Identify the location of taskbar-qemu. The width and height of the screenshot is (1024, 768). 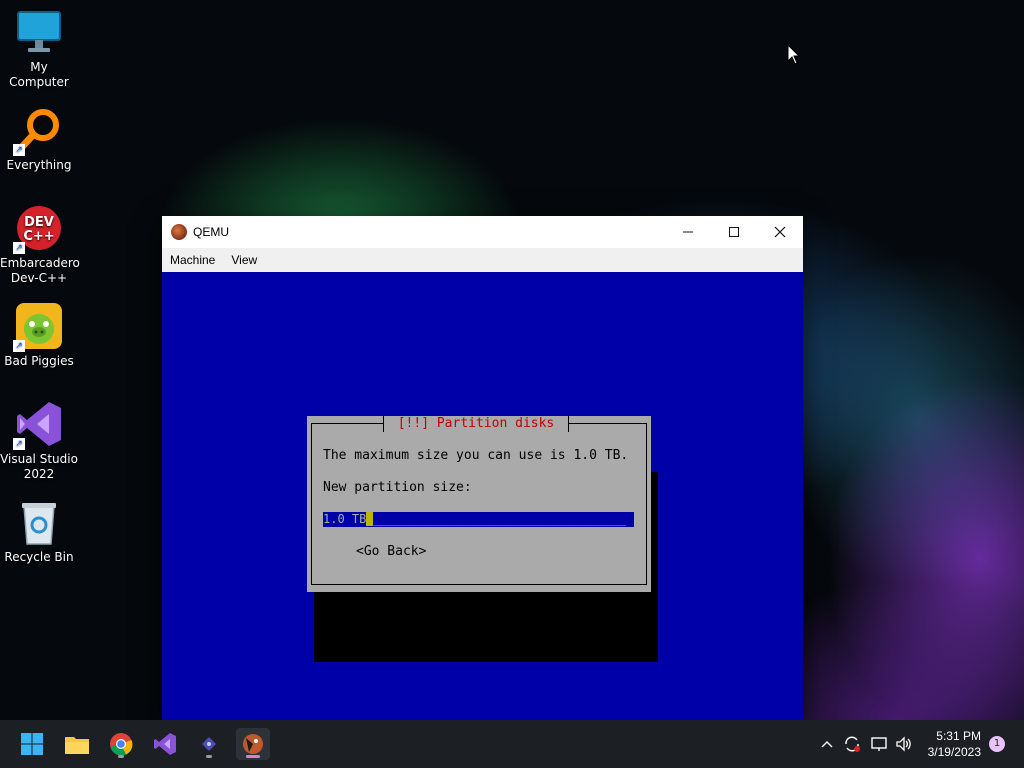
(253, 744).